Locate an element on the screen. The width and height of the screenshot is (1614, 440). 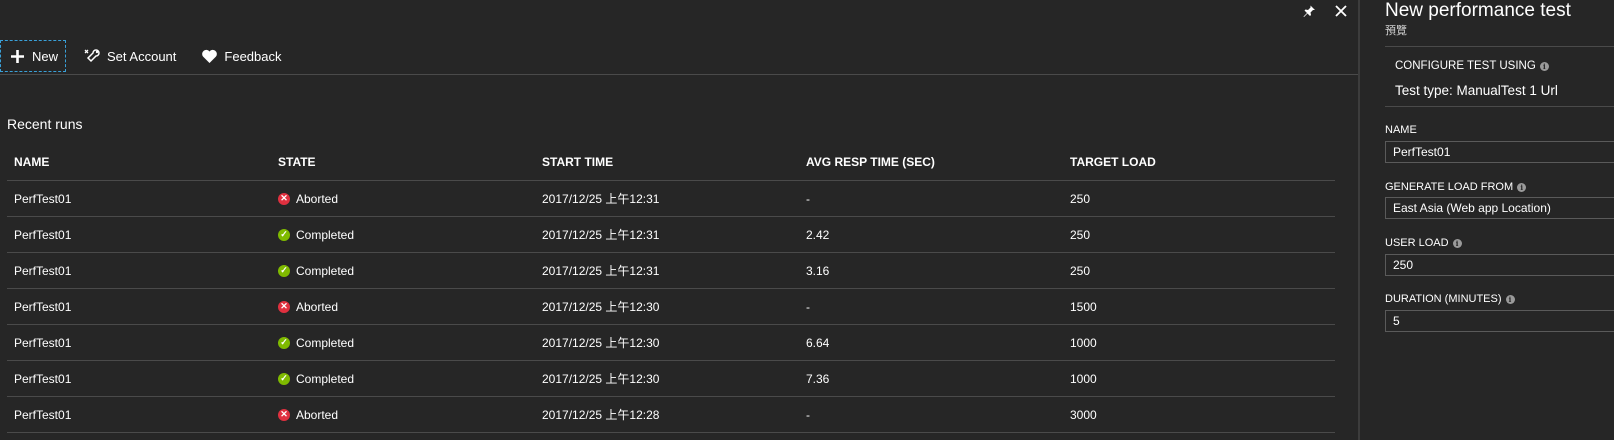
user-load-label-text: USER LOAD is located at coordinates (1417, 243).